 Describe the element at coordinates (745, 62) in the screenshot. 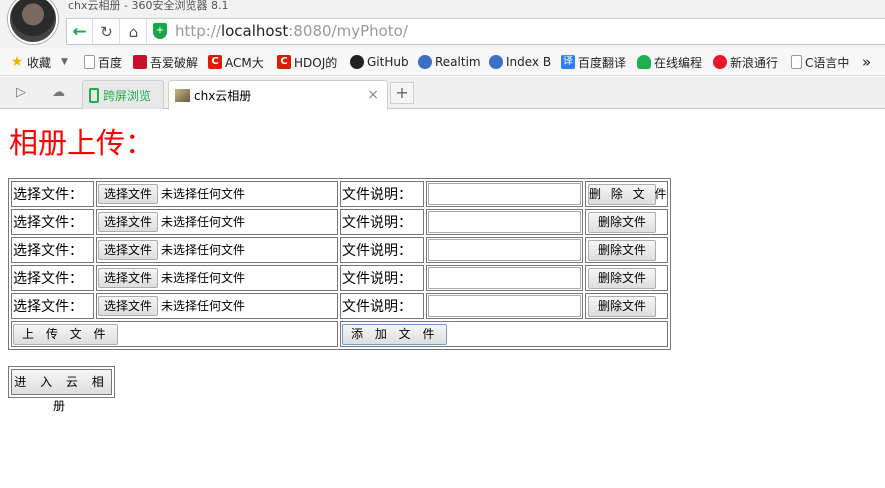

I see `bookmark-sina: 新浪通行` at that location.